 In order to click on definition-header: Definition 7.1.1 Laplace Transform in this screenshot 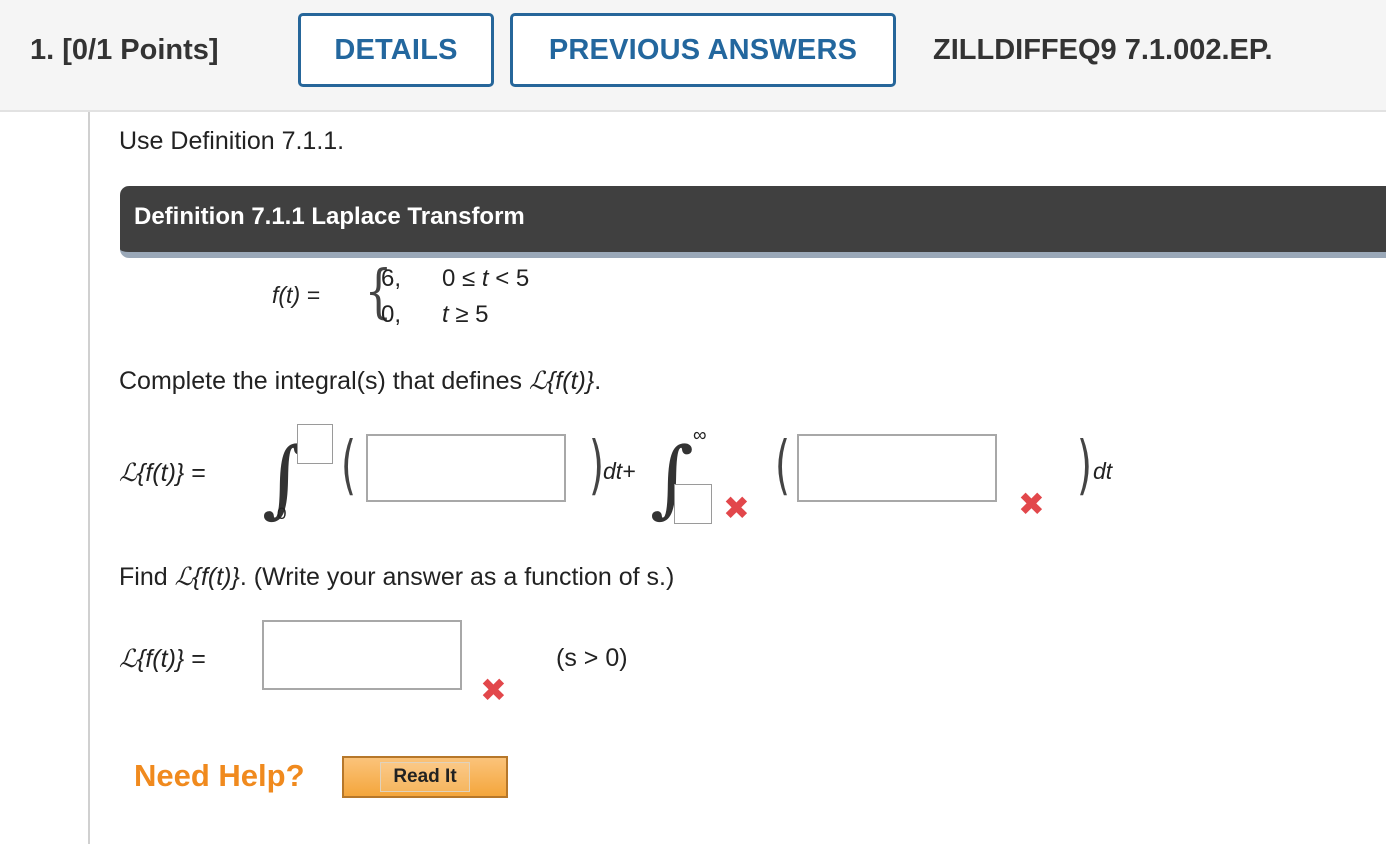, I will do `click(753, 222)`.